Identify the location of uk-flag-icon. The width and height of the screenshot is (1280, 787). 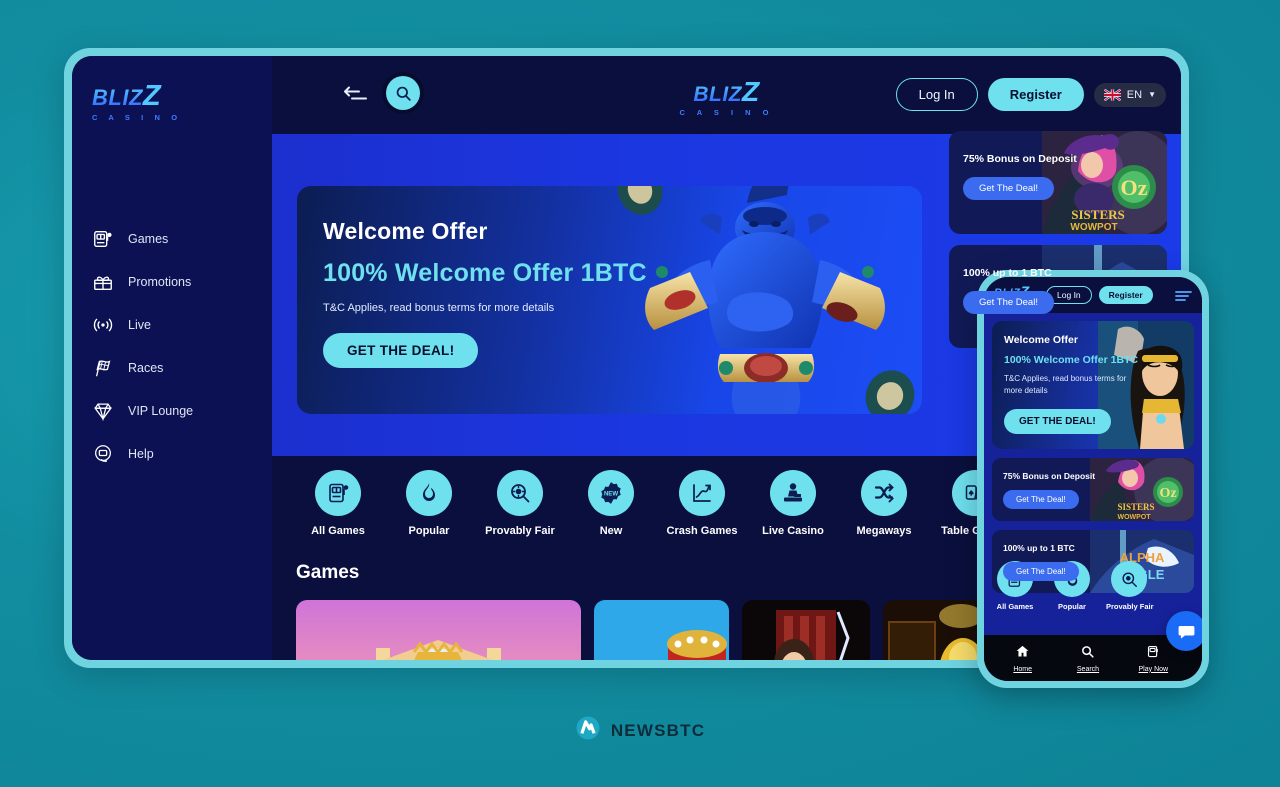
(1112, 94).